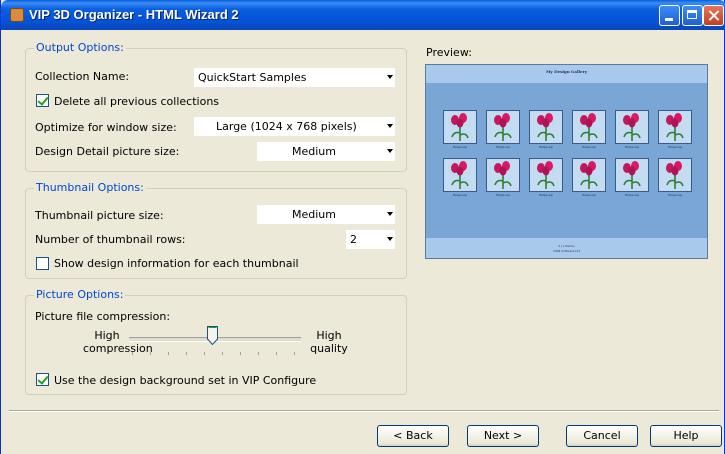 Image resolution: width=725 pixels, height=454 pixels. Describe the element at coordinates (107, 151) in the screenshot. I see `design-detail-size-label: Design Detail picture size:` at that location.